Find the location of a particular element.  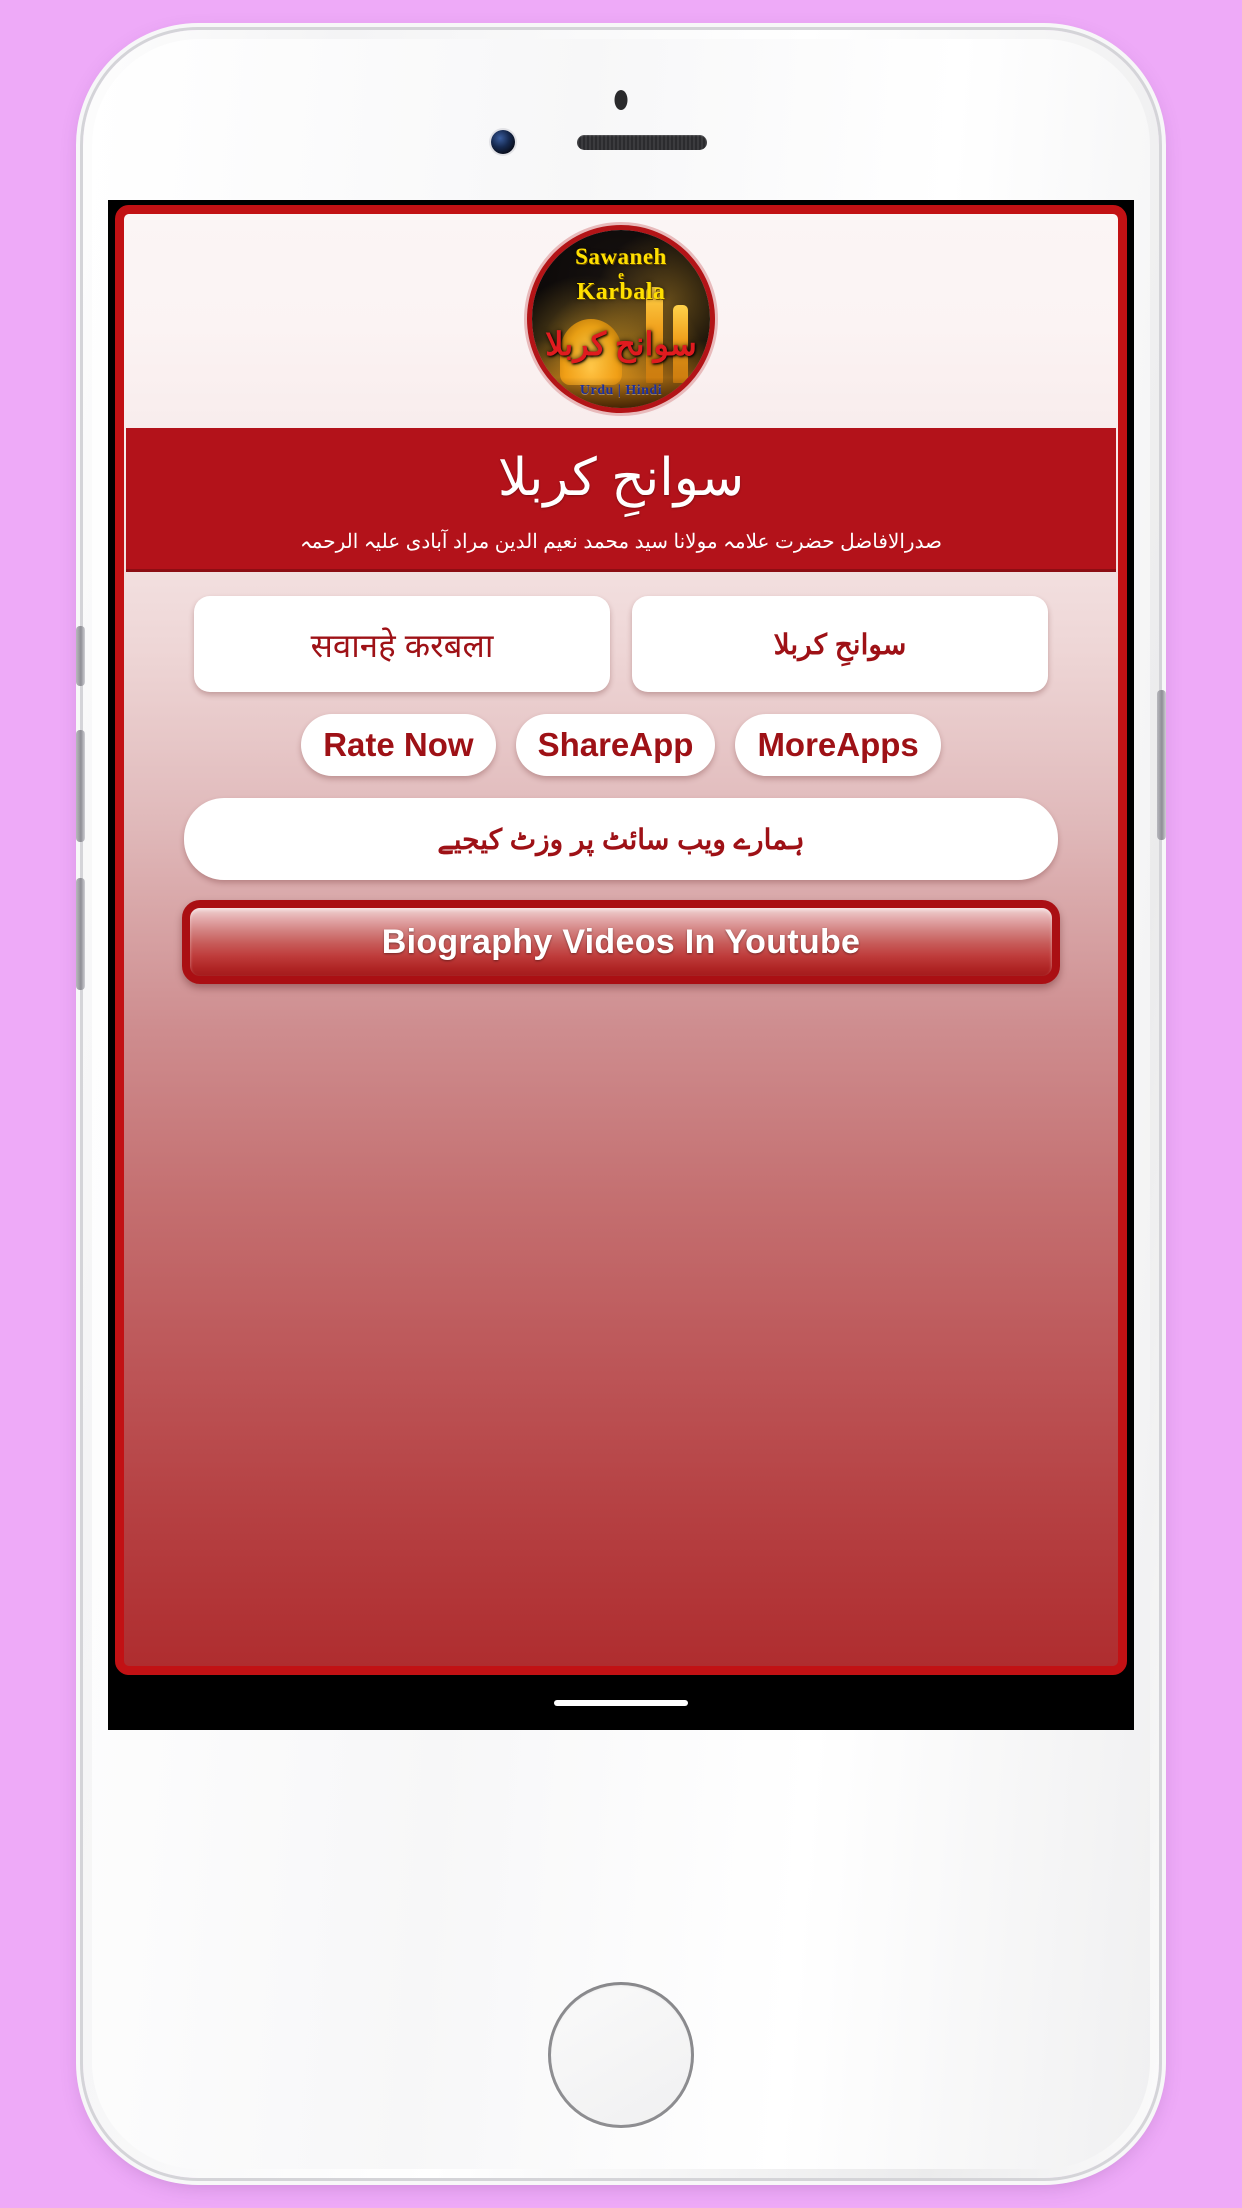

visit-website-button: ہمارے ویب سائٹ پر وزٹ کیجیے is located at coordinates (621, 839).